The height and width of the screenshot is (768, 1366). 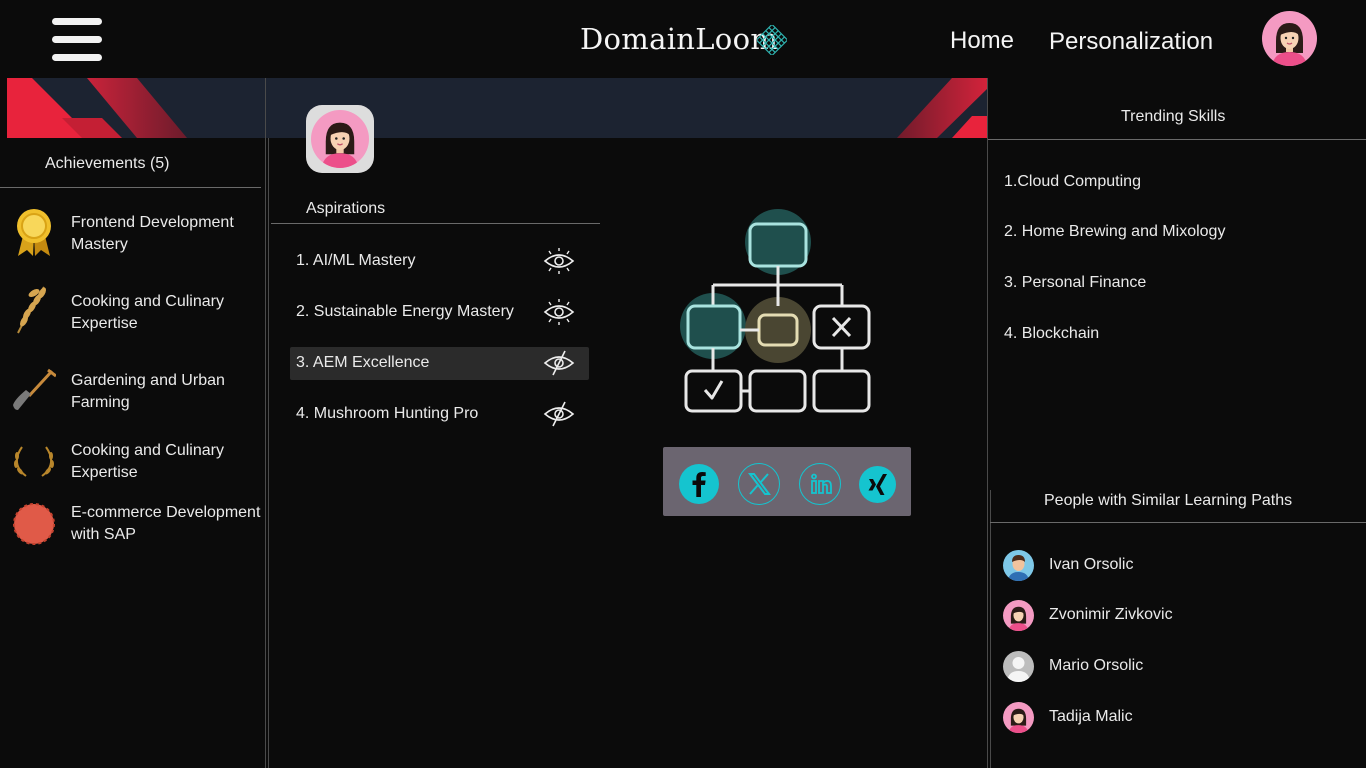 I want to click on person-name: Zvonimir Zivkovic, so click(x=1111, y=614).